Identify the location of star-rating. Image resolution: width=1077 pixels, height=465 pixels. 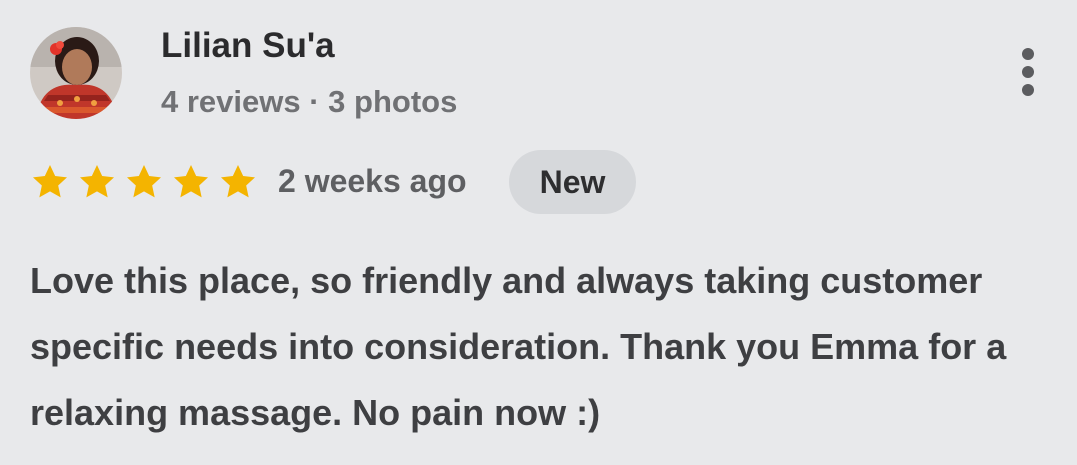
(147, 182).